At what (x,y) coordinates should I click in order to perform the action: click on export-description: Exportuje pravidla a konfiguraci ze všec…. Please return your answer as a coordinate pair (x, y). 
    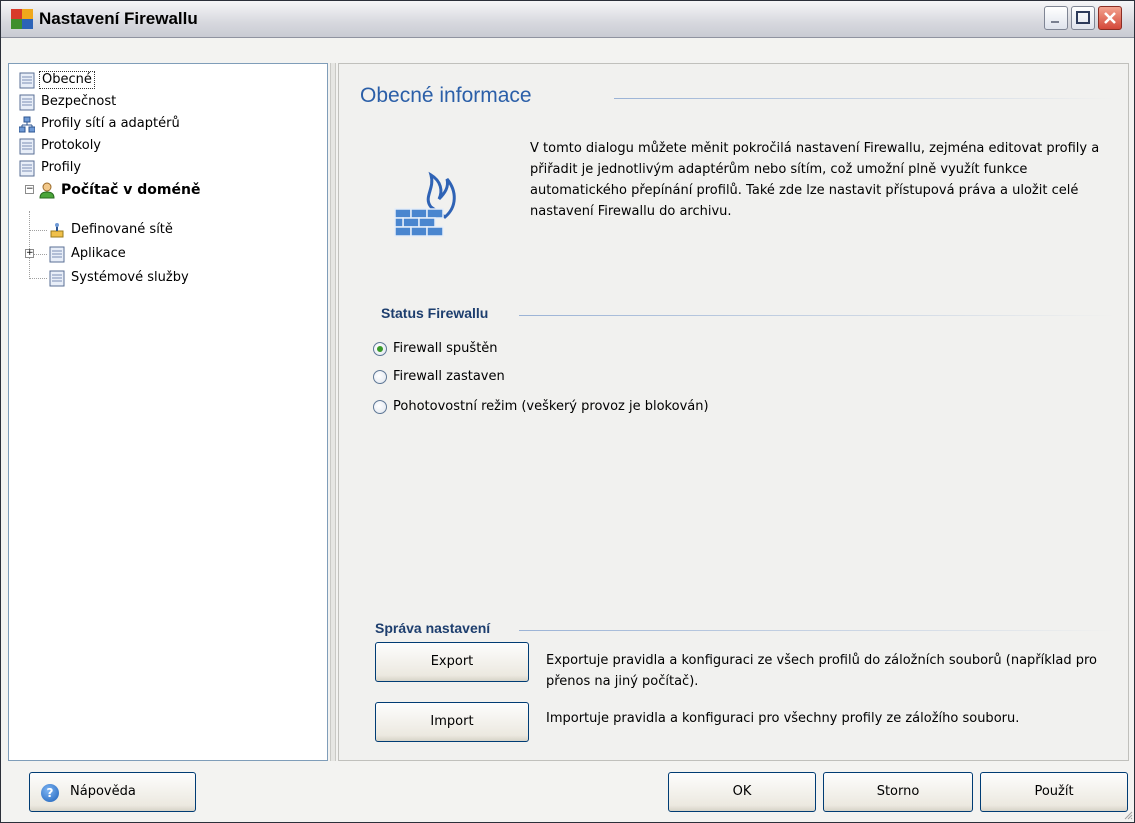
    Looking at the image, I should click on (821, 671).